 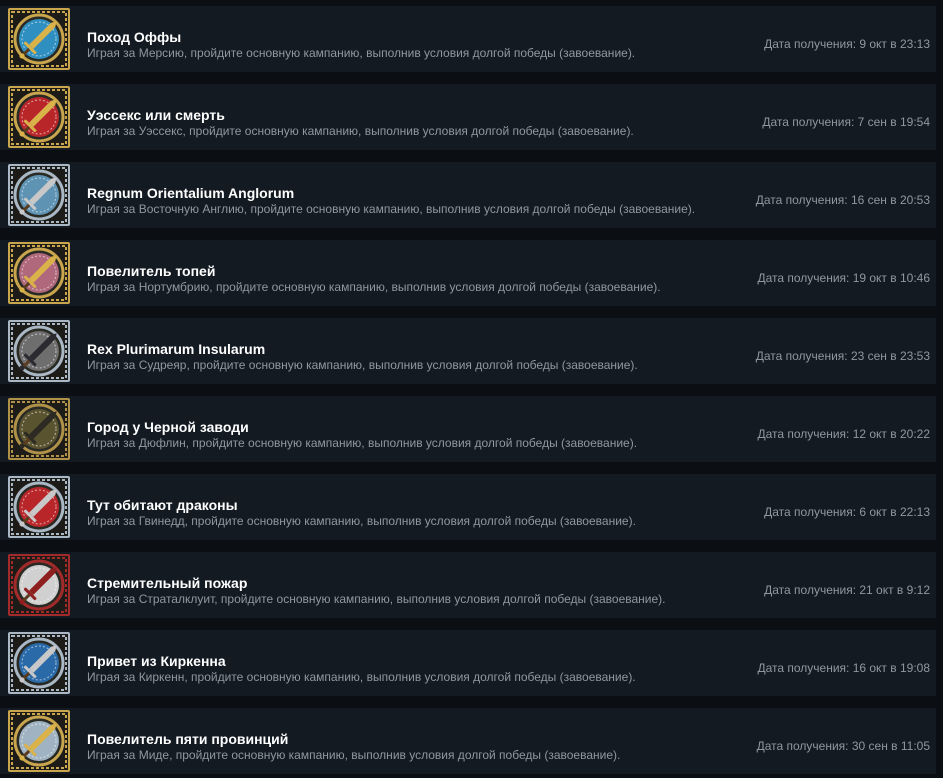 What do you see at coordinates (843, 278) in the screenshot?
I see `achievement-unlock-date: Дата получения: 19 окт в 10:46` at bounding box center [843, 278].